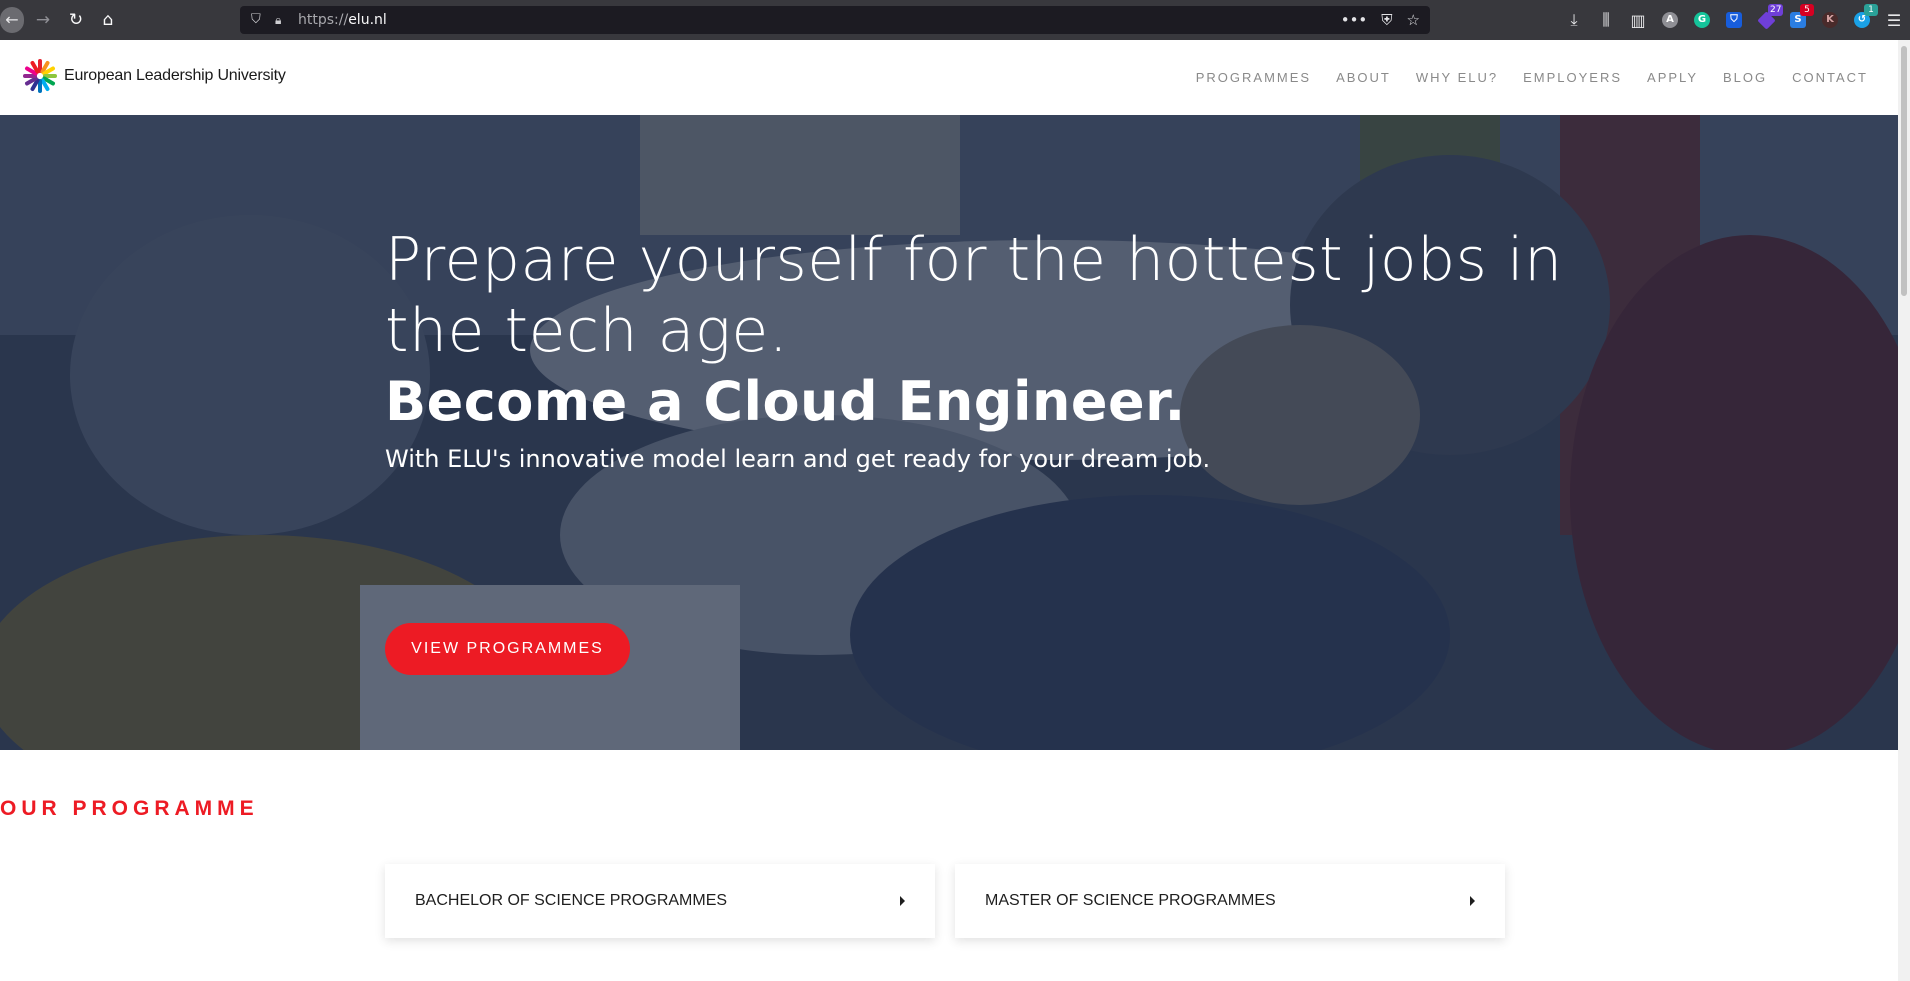  Describe the element at coordinates (1871, 10) in the screenshot. I see `extension-blue-badge: 1` at that location.